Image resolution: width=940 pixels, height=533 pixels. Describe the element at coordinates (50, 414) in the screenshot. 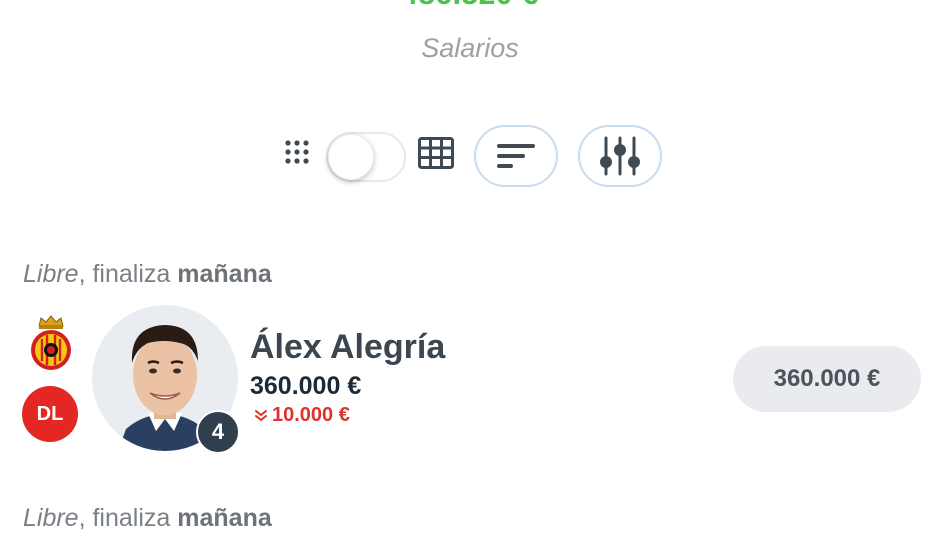

I see `position-badge: DL` at that location.